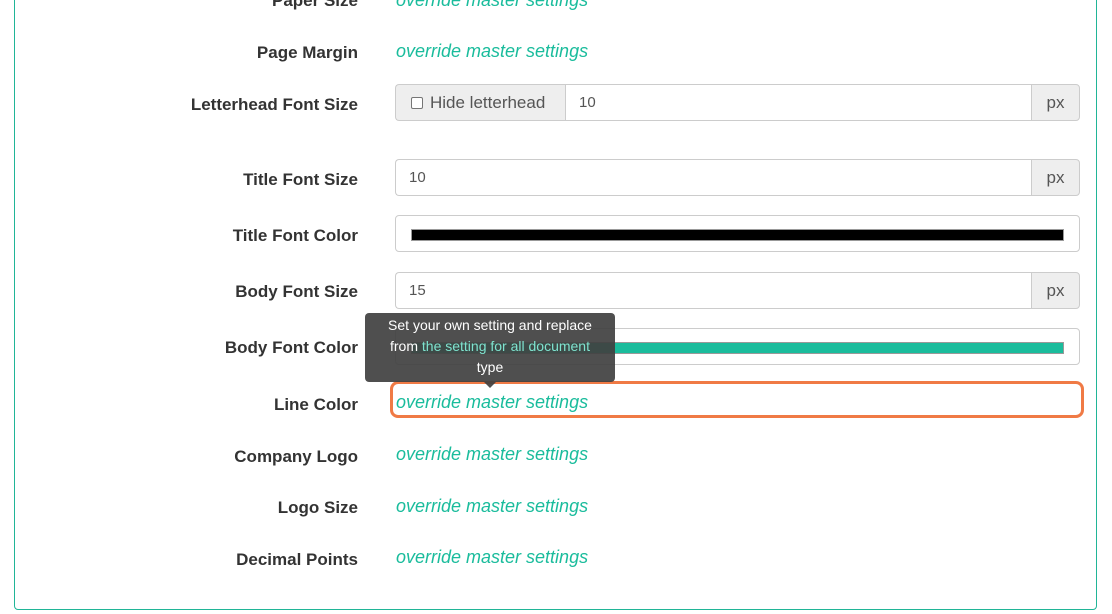 Image resolution: width=1112 pixels, height=614 pixels. I want to click on letterhead-font-size-label: Letterhead Font Size, so click(274, 104).